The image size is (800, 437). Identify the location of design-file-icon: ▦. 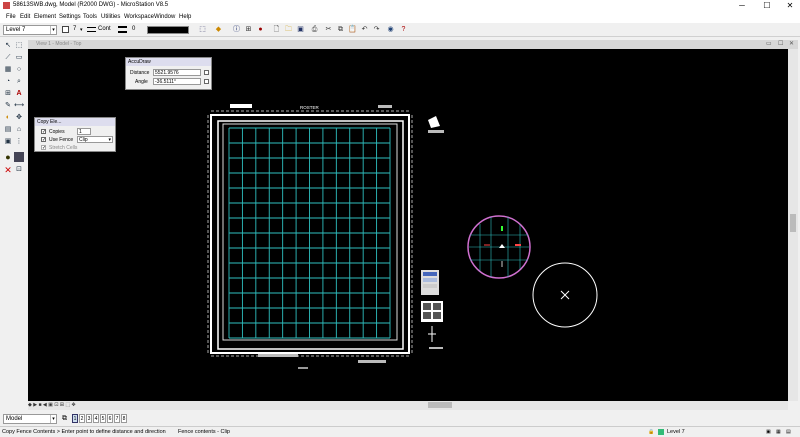
(778, 432).